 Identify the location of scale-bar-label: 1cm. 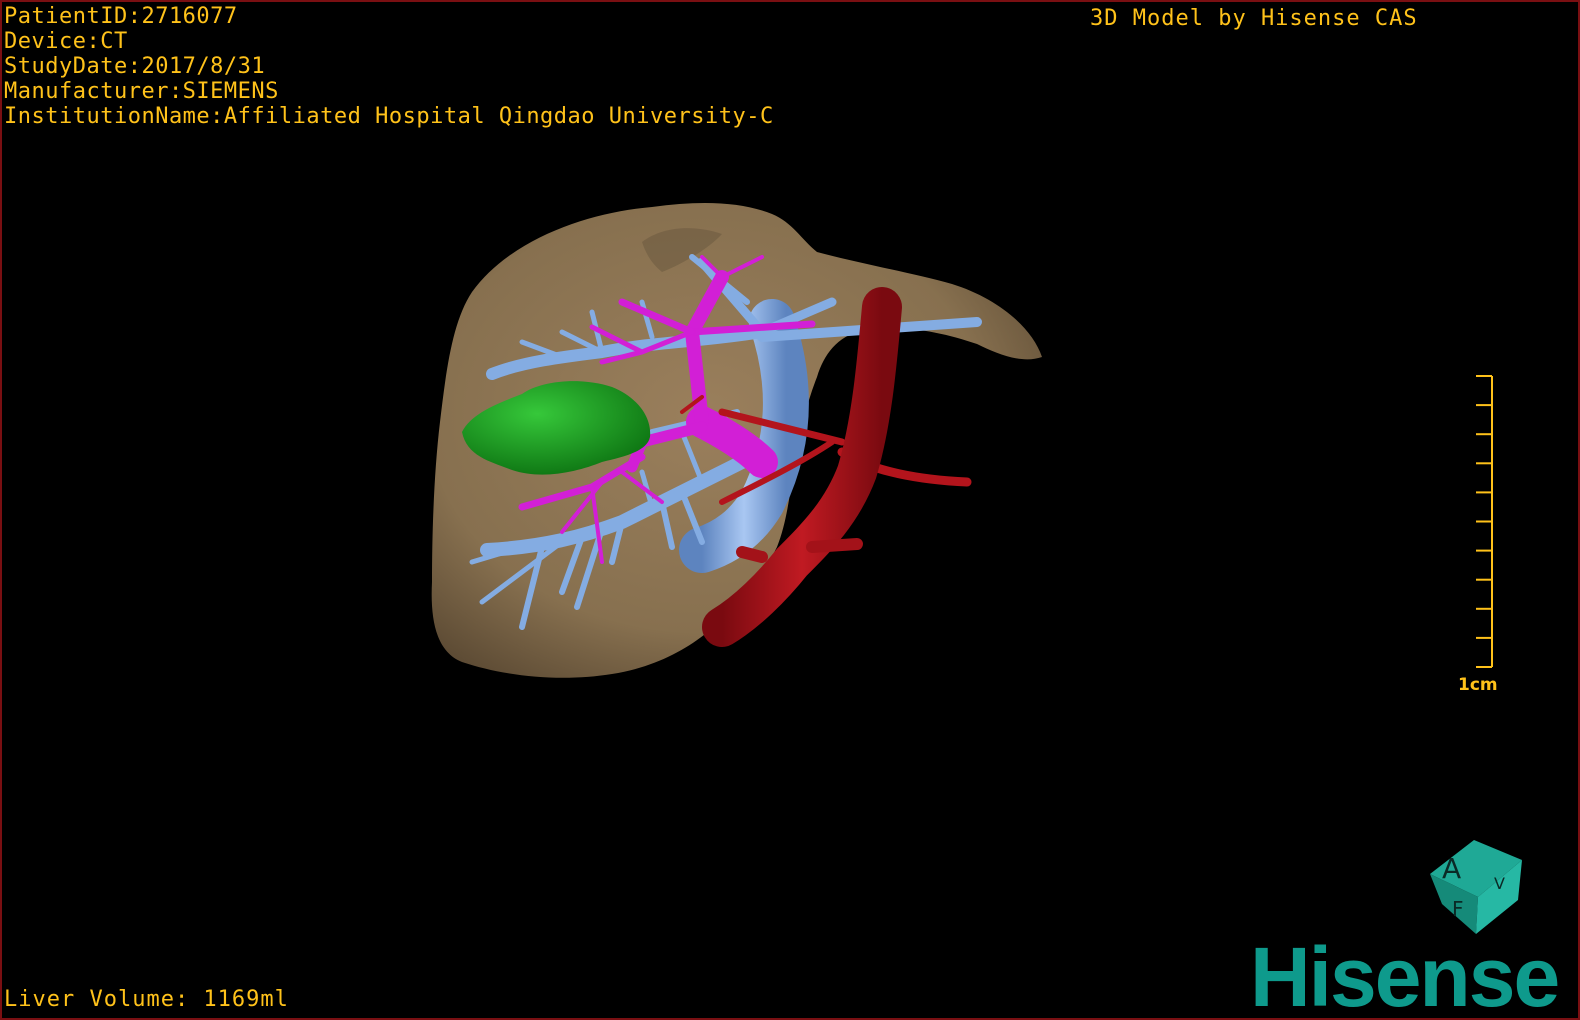
(1478, 685).